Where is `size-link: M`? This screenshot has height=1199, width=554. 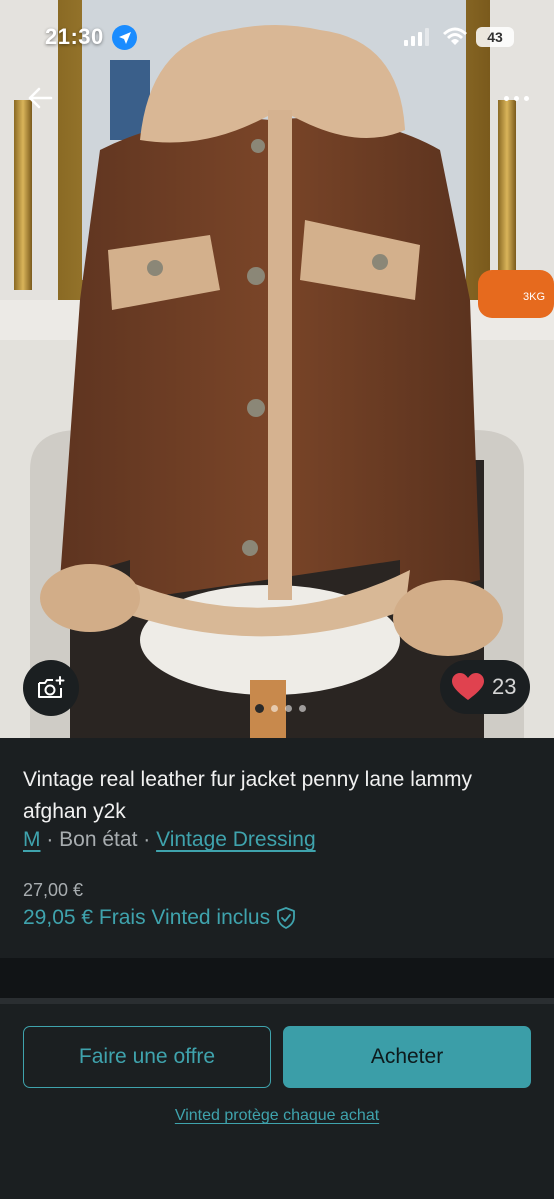
size-link: M is located at coordinates (32, 839).